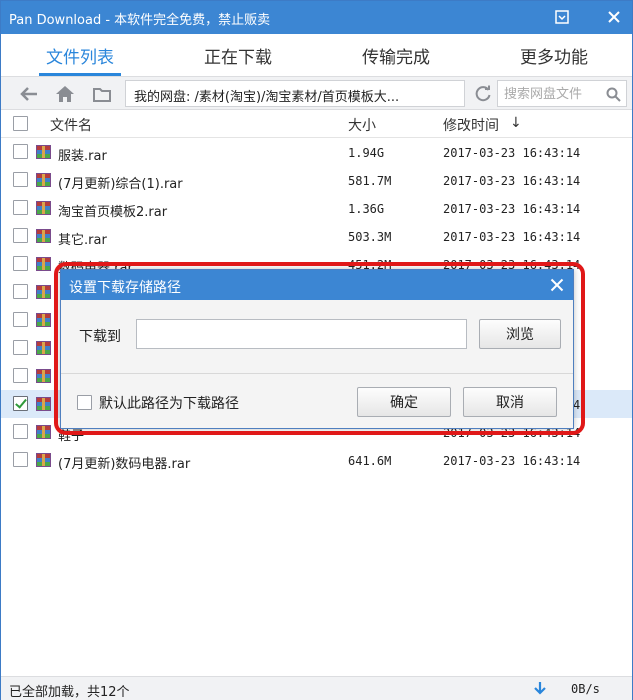  Describe the element at coordinates (614, 17) in the screenshot. I see `close-icon` at that location.